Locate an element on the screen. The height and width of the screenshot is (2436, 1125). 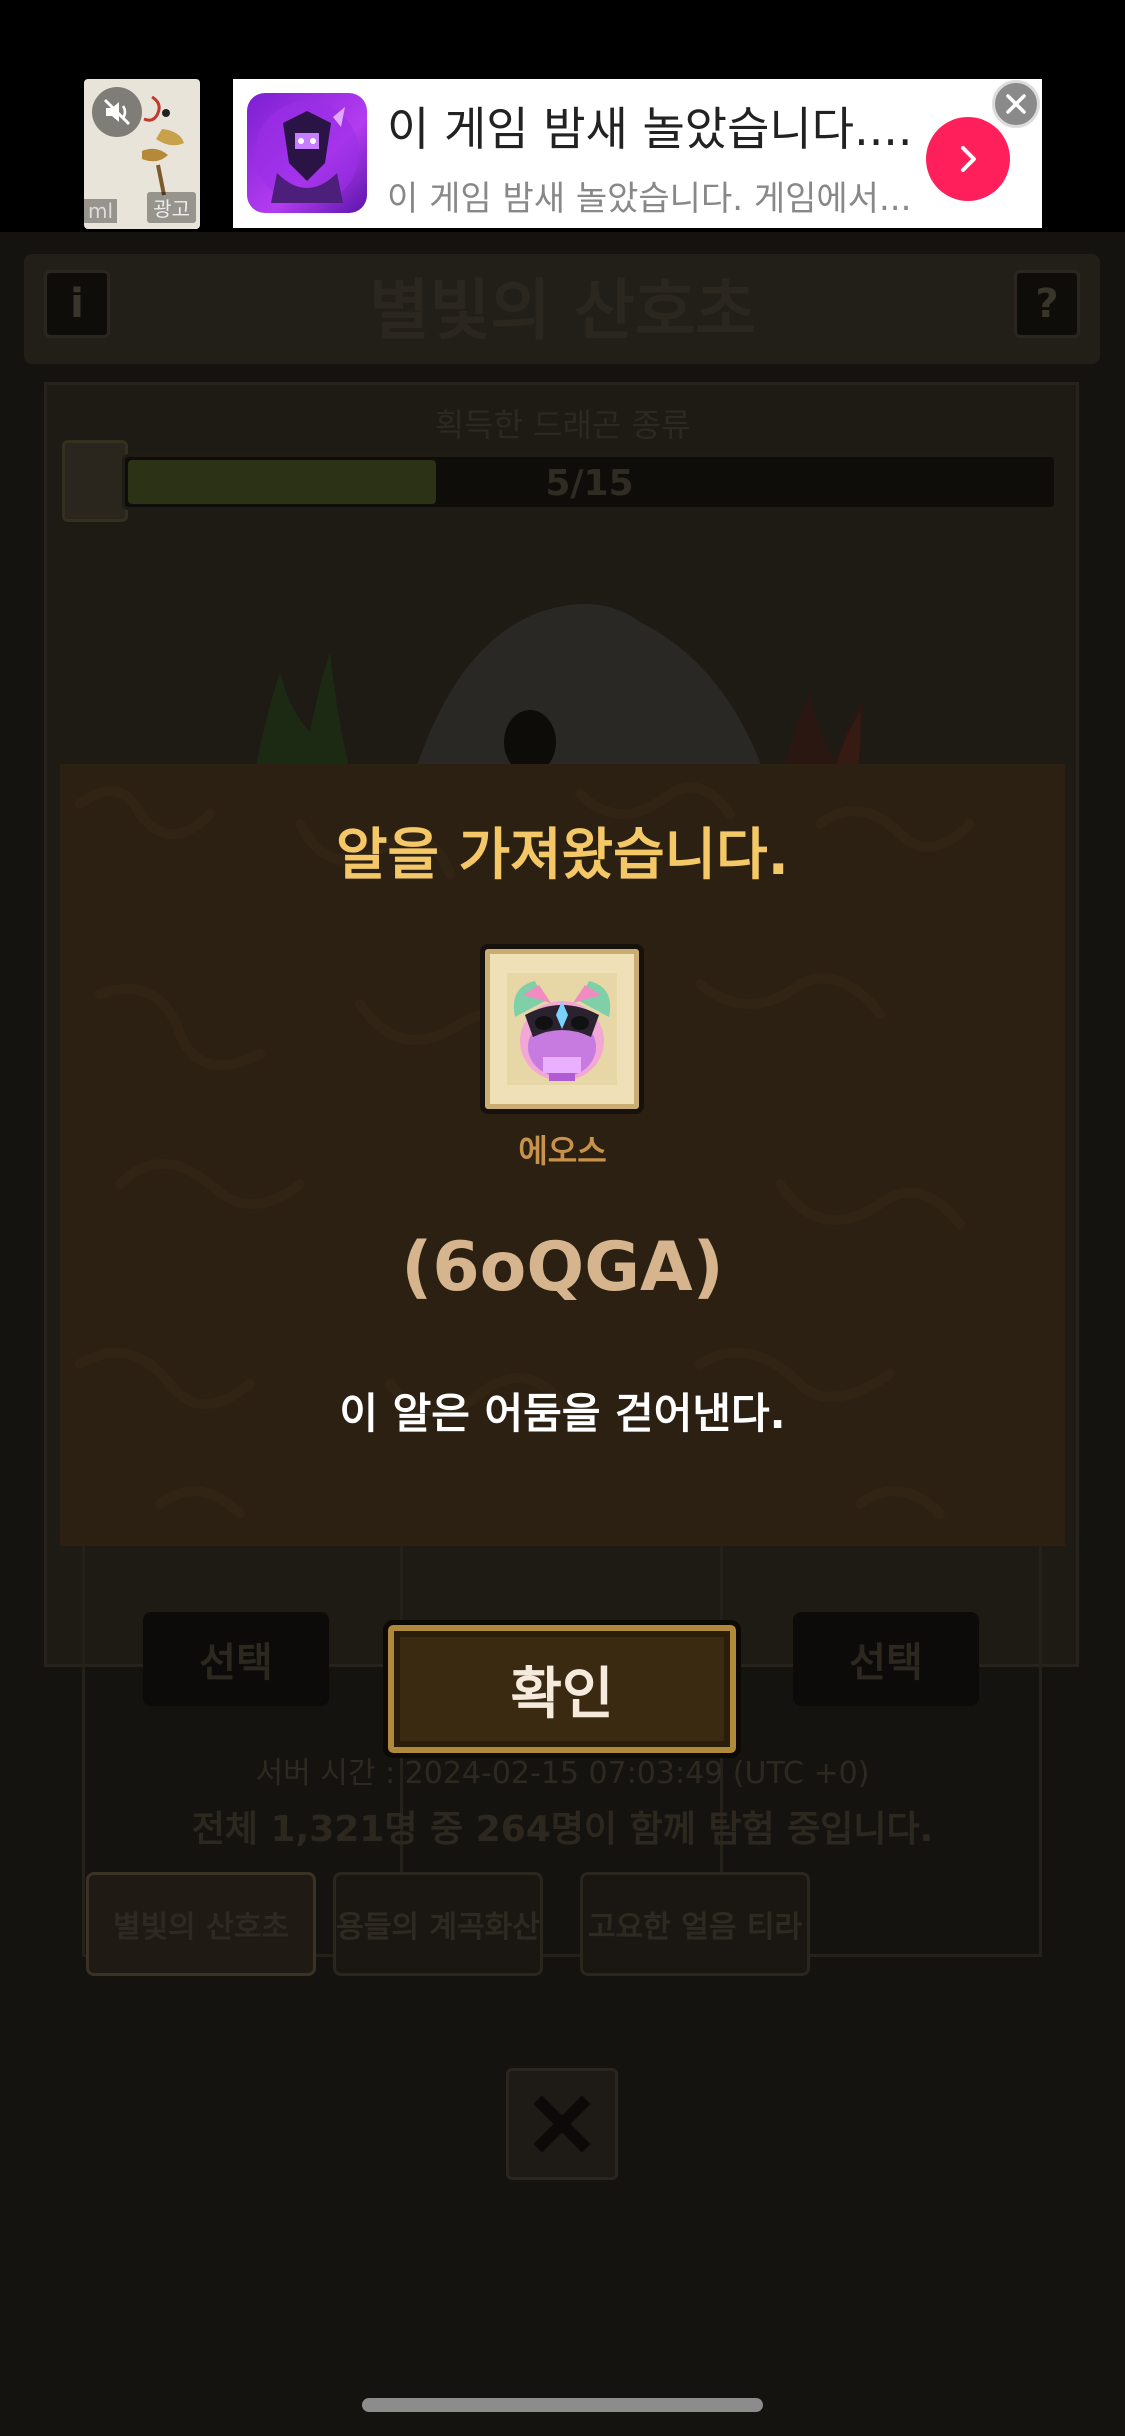
egg-name: 에오스 is located at coordinates (562, 1151).